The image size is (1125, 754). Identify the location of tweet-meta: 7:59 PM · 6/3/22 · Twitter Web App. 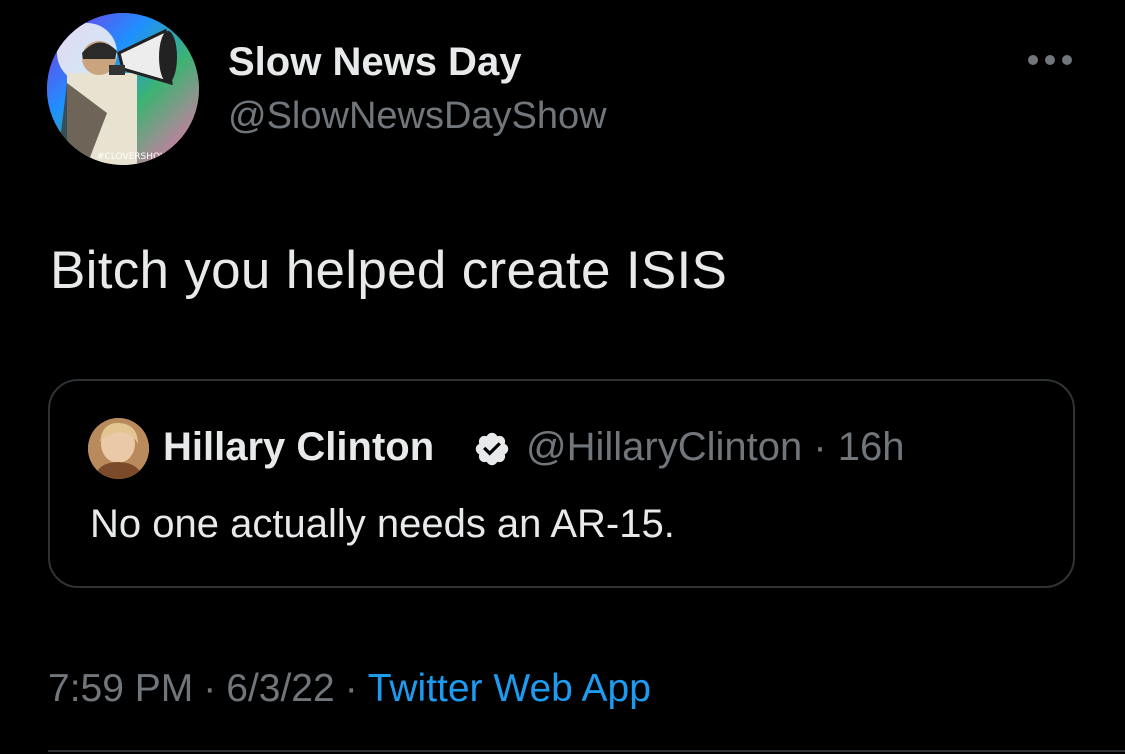
(349, 689).